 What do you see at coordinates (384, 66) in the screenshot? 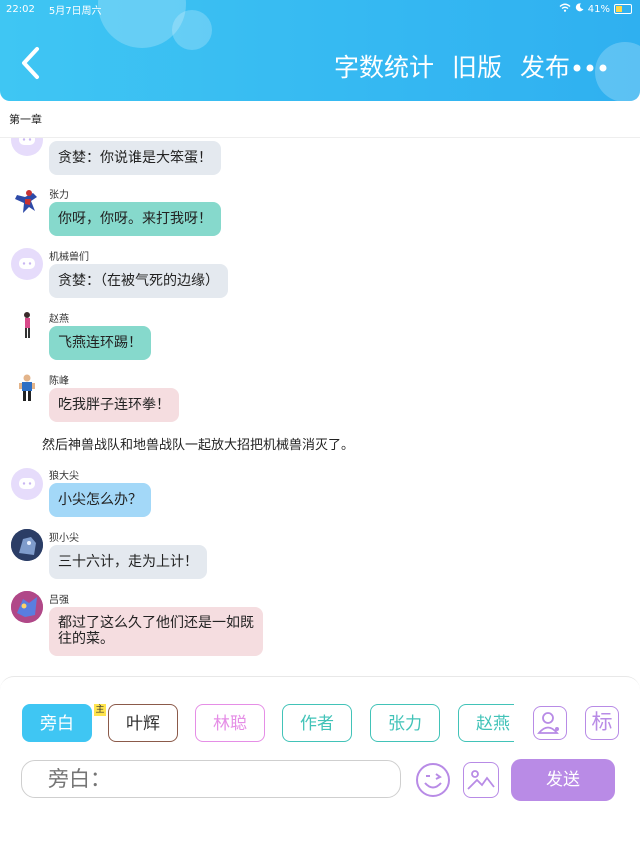
I see `word-count-button: 字数统计` at bounding box center [384, 66].